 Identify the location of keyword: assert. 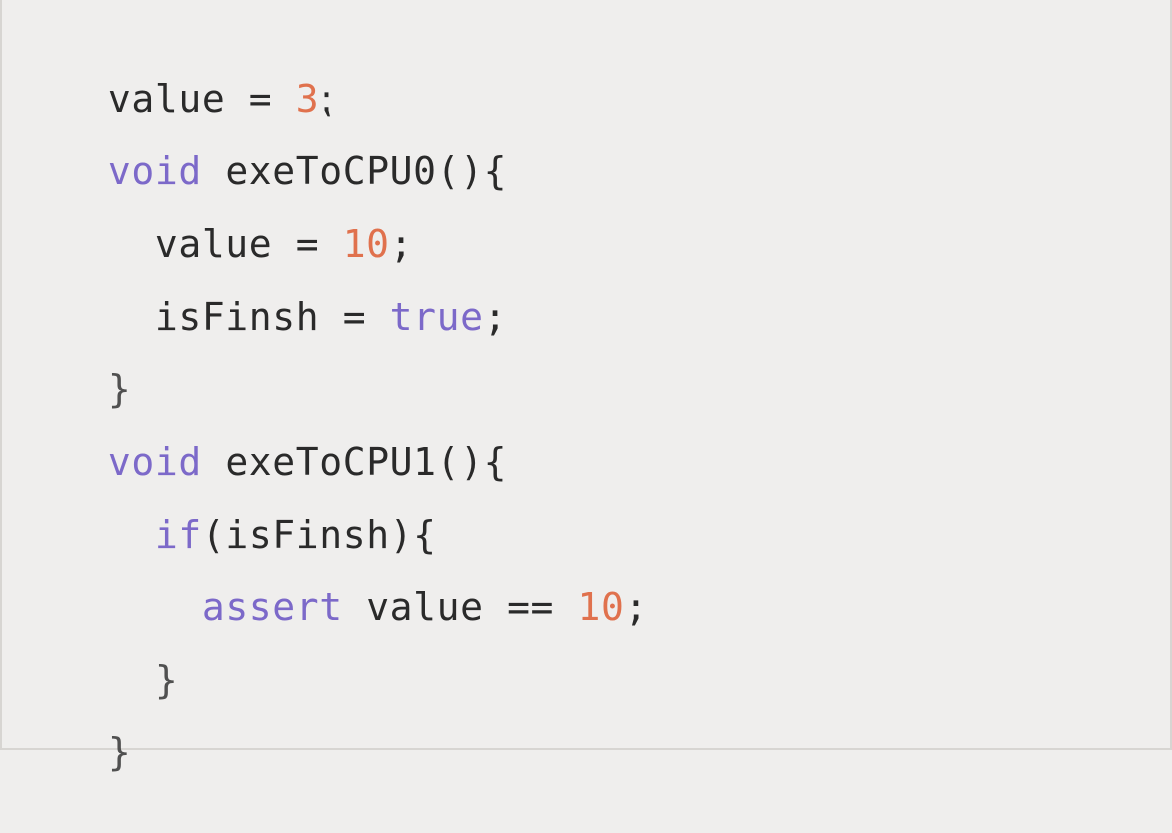
(272, 607).